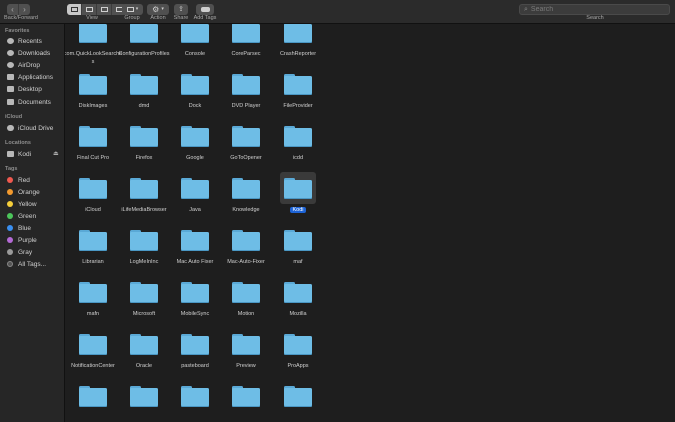 The width and height of the screenshot is (675, 422). I want to click on sidebar-item-airdrop: AirDrop, so click(23, 65).